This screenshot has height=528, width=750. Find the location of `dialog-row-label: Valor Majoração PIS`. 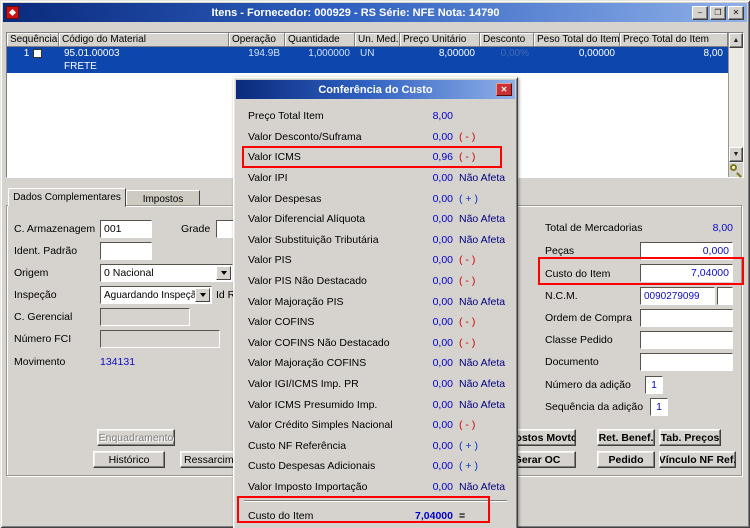

dialog-row-label: Valor Majoração PIS is located at coordinates (296, 301).